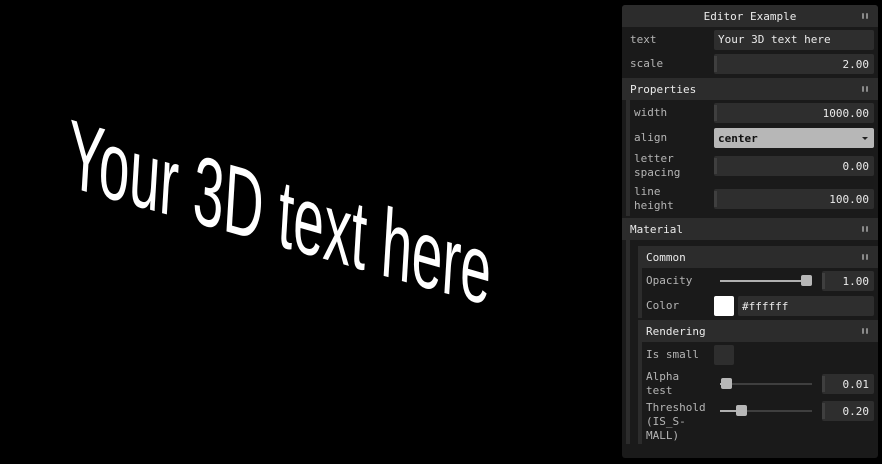 The image size is (882, 464). I want to click on is-small-label: Is small, so click(672, 354).